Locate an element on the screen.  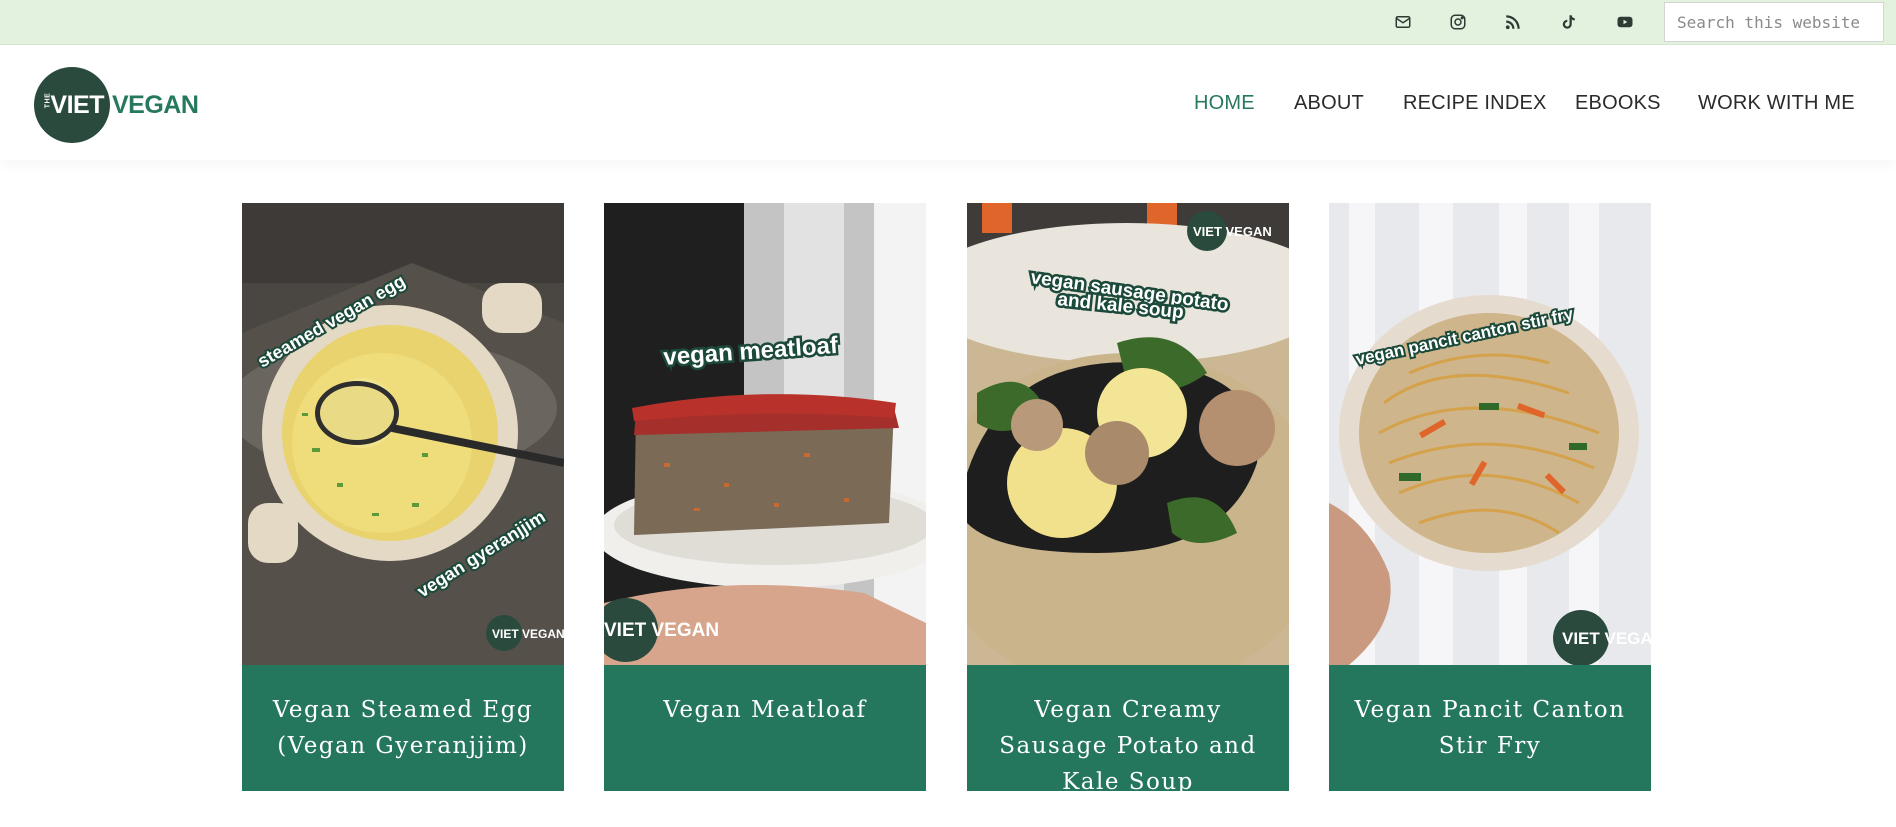
top-bar is located at coordinates (948, 22).